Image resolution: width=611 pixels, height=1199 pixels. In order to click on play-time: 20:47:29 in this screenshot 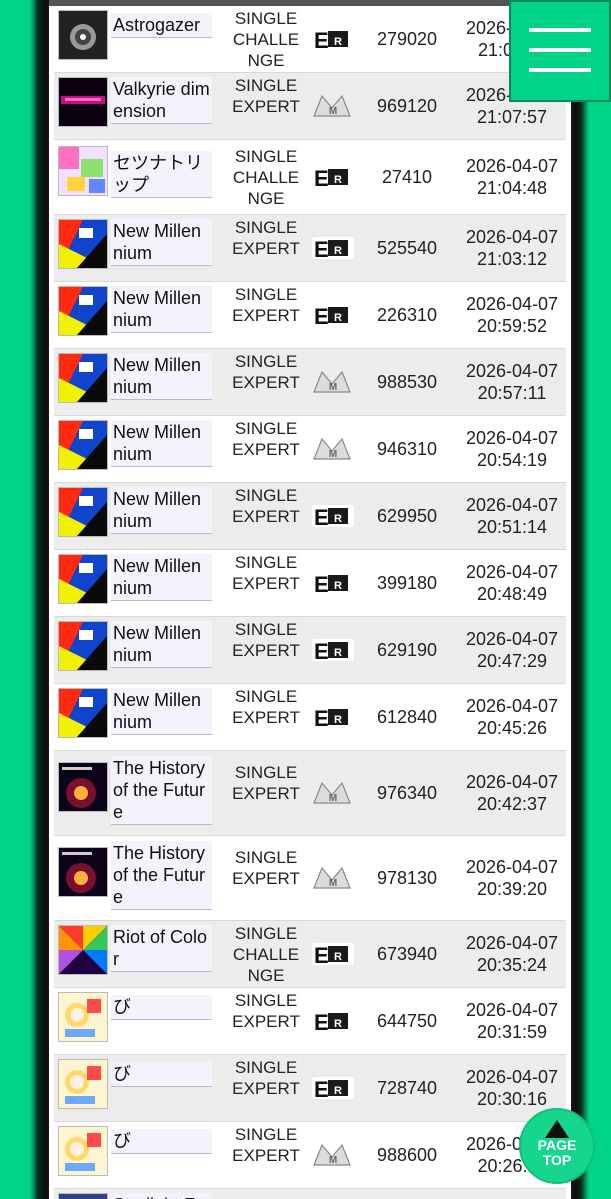, I will do `click(512, 661)`.